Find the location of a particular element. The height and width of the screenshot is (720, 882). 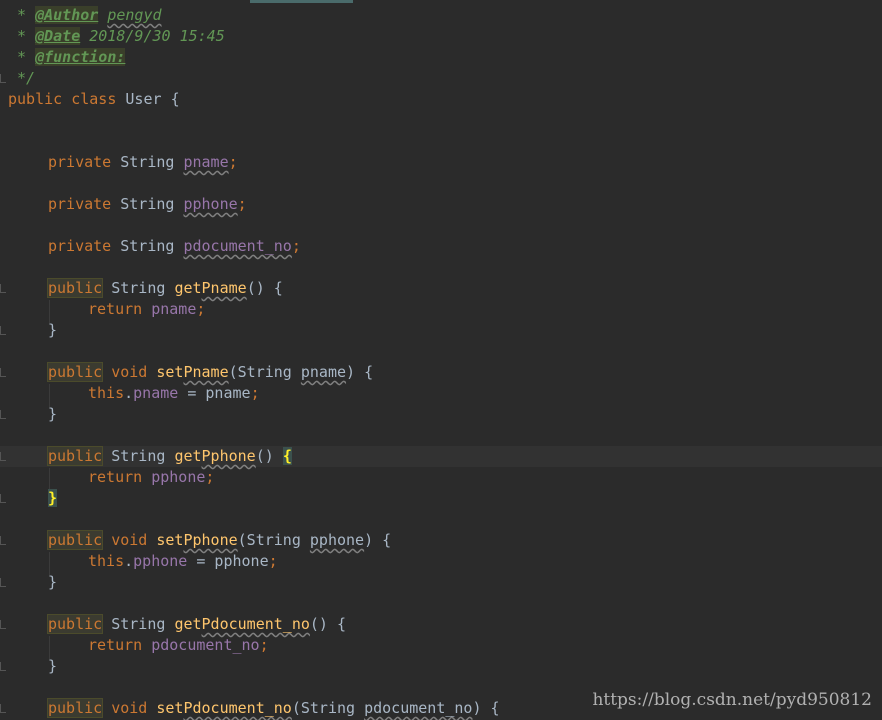

method-setPname-signature: public void setPname(String pname) { is located at coordinates (209, 372).